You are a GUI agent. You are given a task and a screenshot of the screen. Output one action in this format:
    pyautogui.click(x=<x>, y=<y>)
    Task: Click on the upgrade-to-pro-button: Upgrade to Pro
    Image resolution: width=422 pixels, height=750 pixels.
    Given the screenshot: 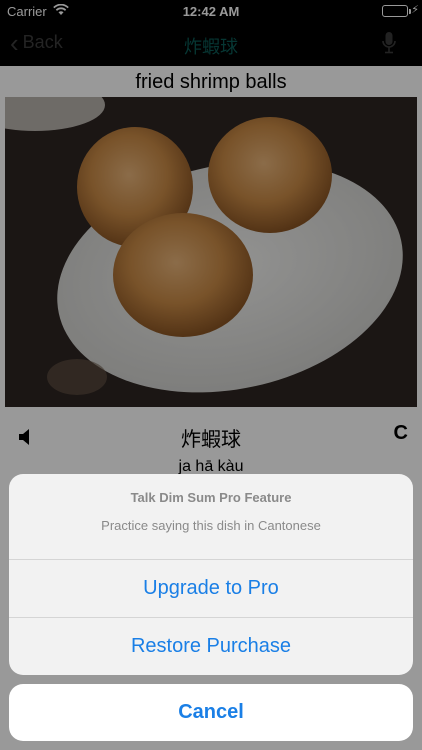 What is the action you would take?
    pyautogui.click(x=211, y=587)
    